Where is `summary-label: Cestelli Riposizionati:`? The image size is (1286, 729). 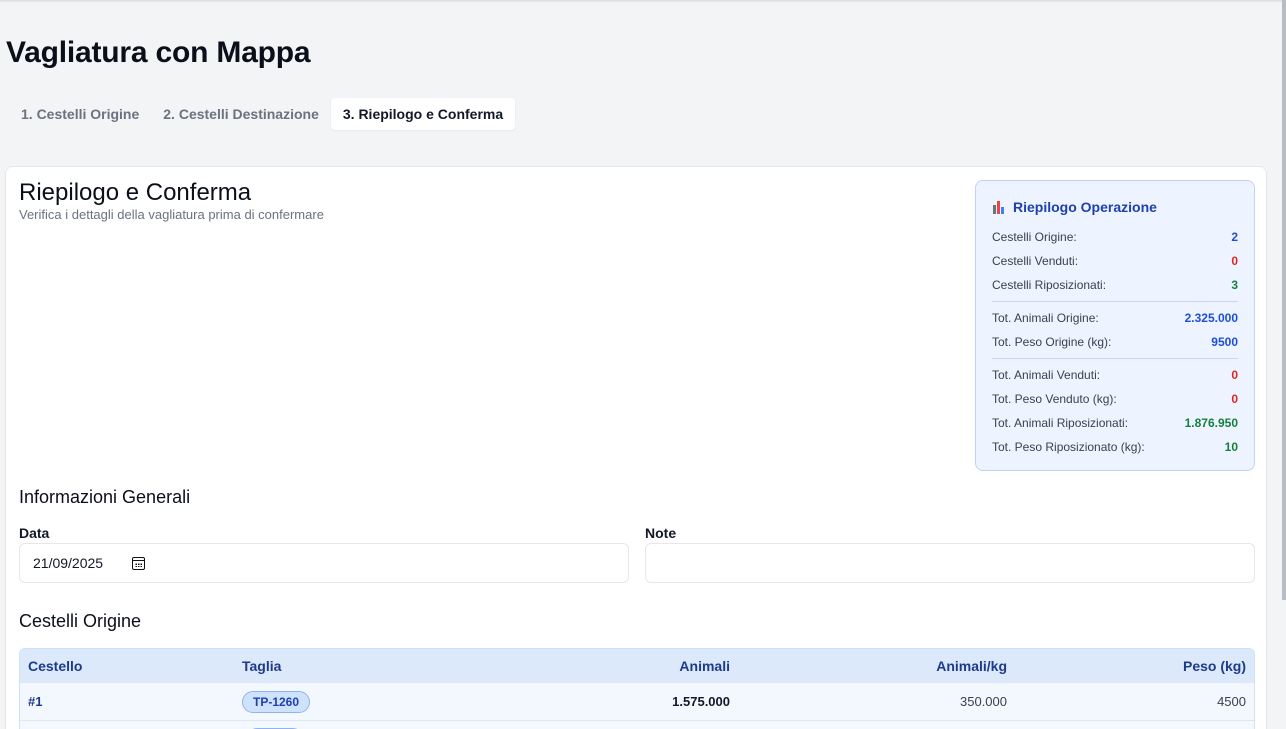 summary-label: Cestelli Riposizionati: is located at coordinates (1049, 285).